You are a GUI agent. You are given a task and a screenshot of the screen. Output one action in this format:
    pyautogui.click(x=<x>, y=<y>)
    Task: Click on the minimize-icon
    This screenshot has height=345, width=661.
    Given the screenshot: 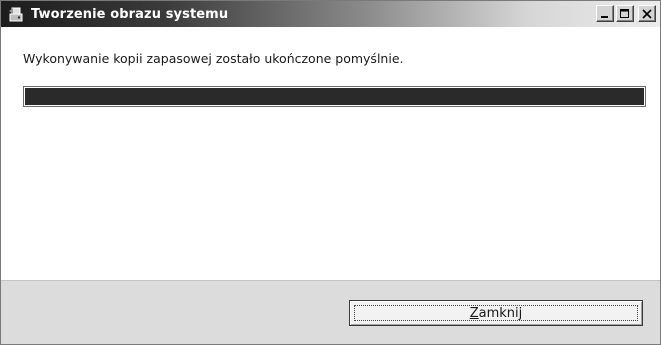 What is the action you would take?
    pyautogui.click(x=605, y=13)
    